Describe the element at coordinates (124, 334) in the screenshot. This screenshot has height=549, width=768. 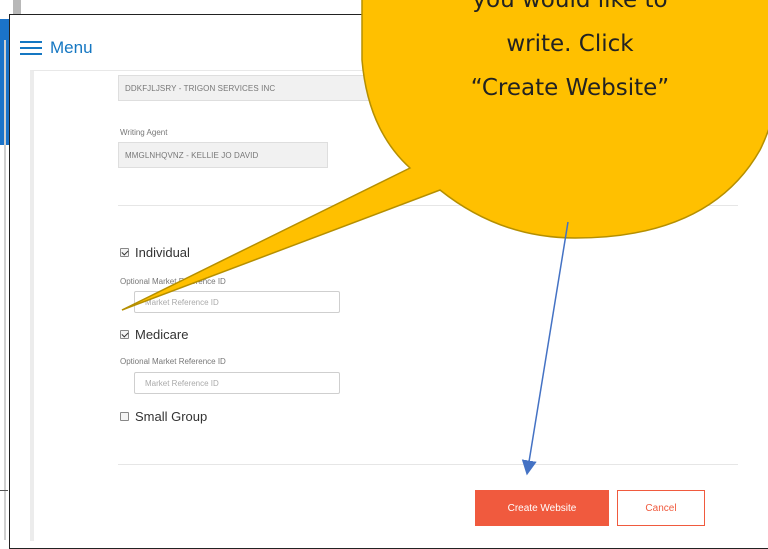
I see `medicare-checkbox` at that location.